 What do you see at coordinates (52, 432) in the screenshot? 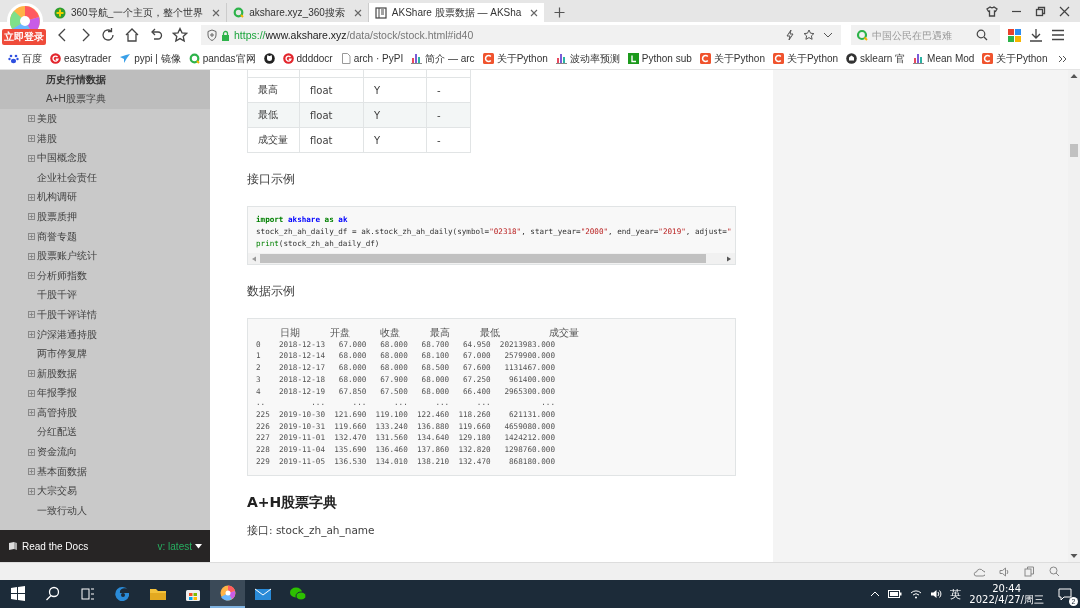
I see `nav-link: 分红配送` at bounding box center [52, 432].